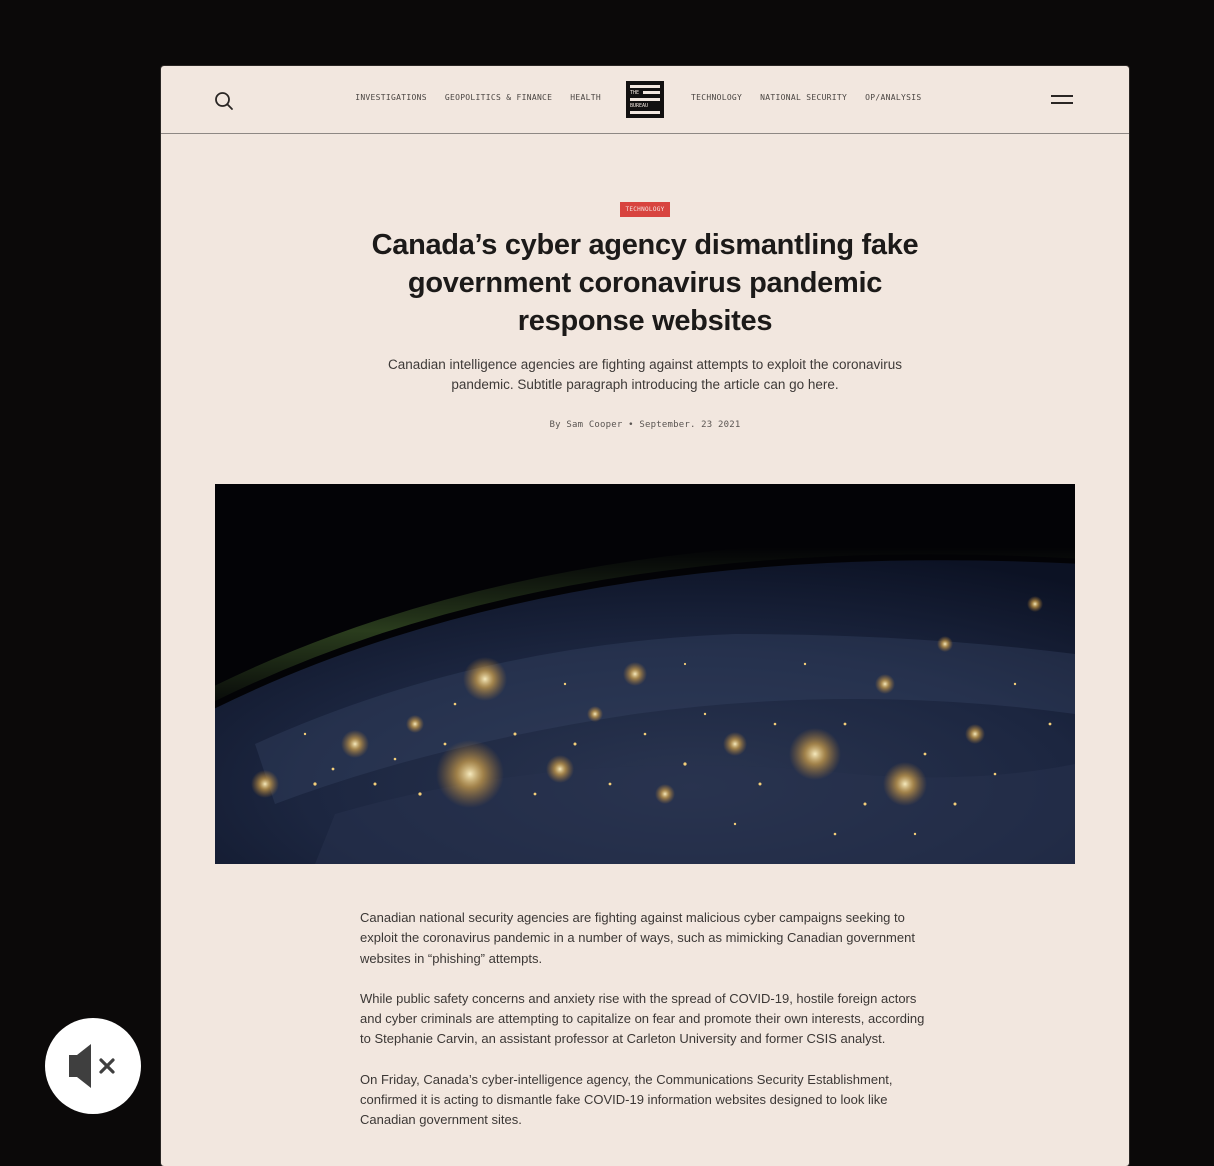 The height and width of the screenshot is (1166, 1214). I want to click on article-byline: By Sam Cooper • September. 23 2021, so click(645, 425).